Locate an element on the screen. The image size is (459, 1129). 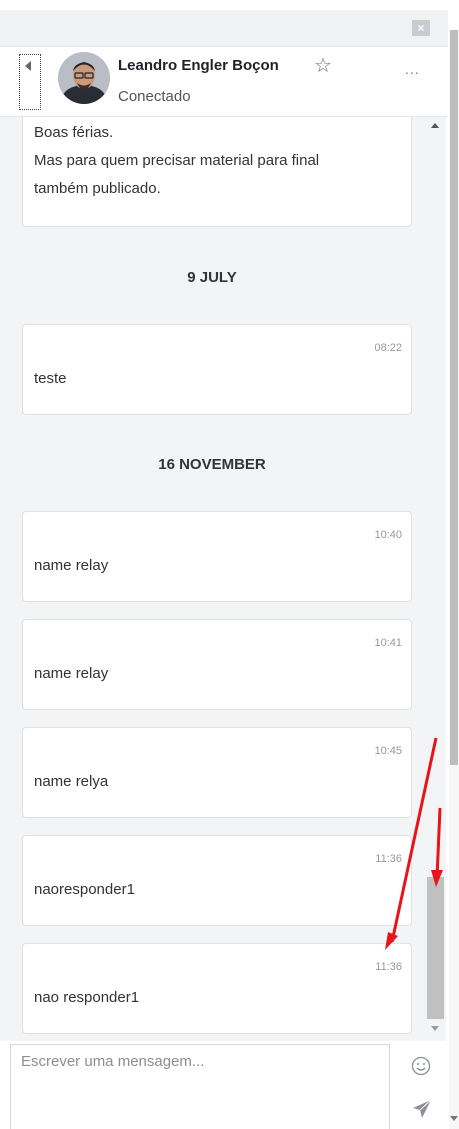
message-bubble: 11:36 naoresponder1 is located at coordinates (217, 880).